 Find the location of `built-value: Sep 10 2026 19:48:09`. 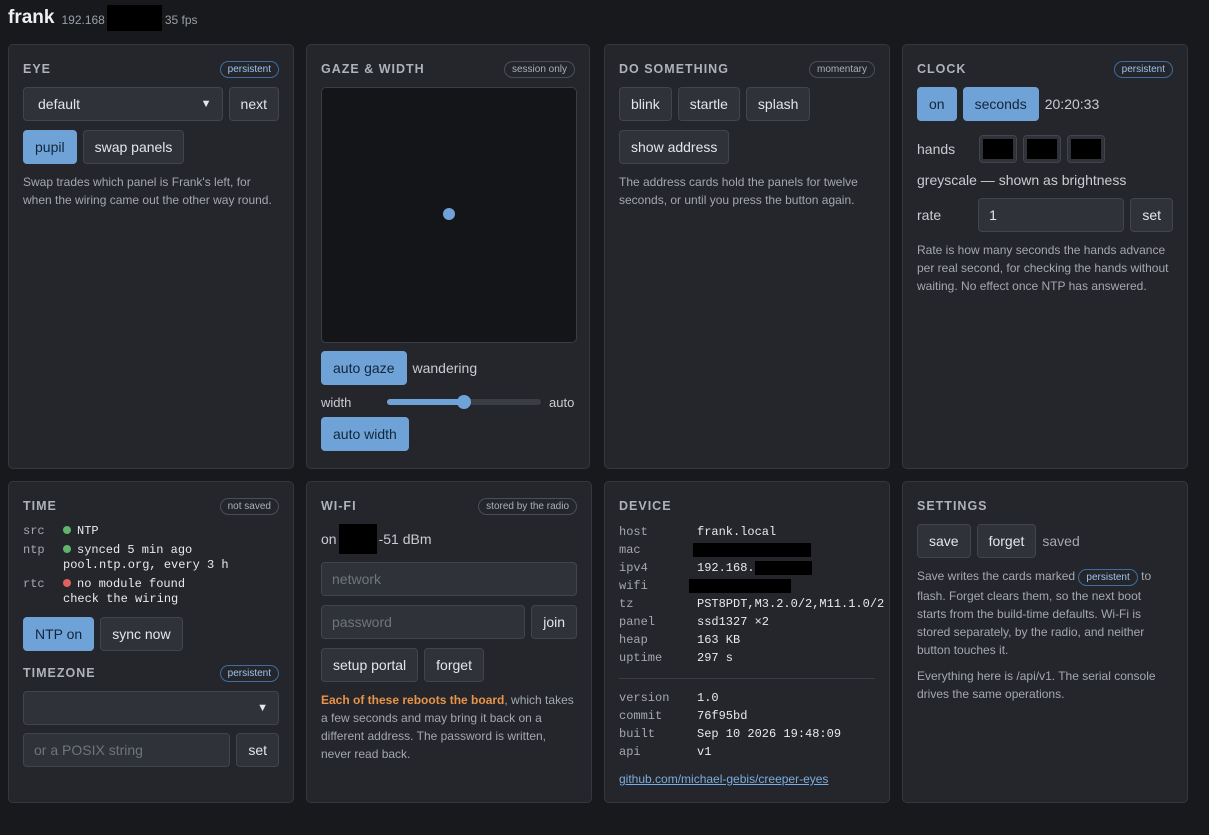

built-value: Sep 10 2026 19:48:09 is located at coordinates (769, 734).